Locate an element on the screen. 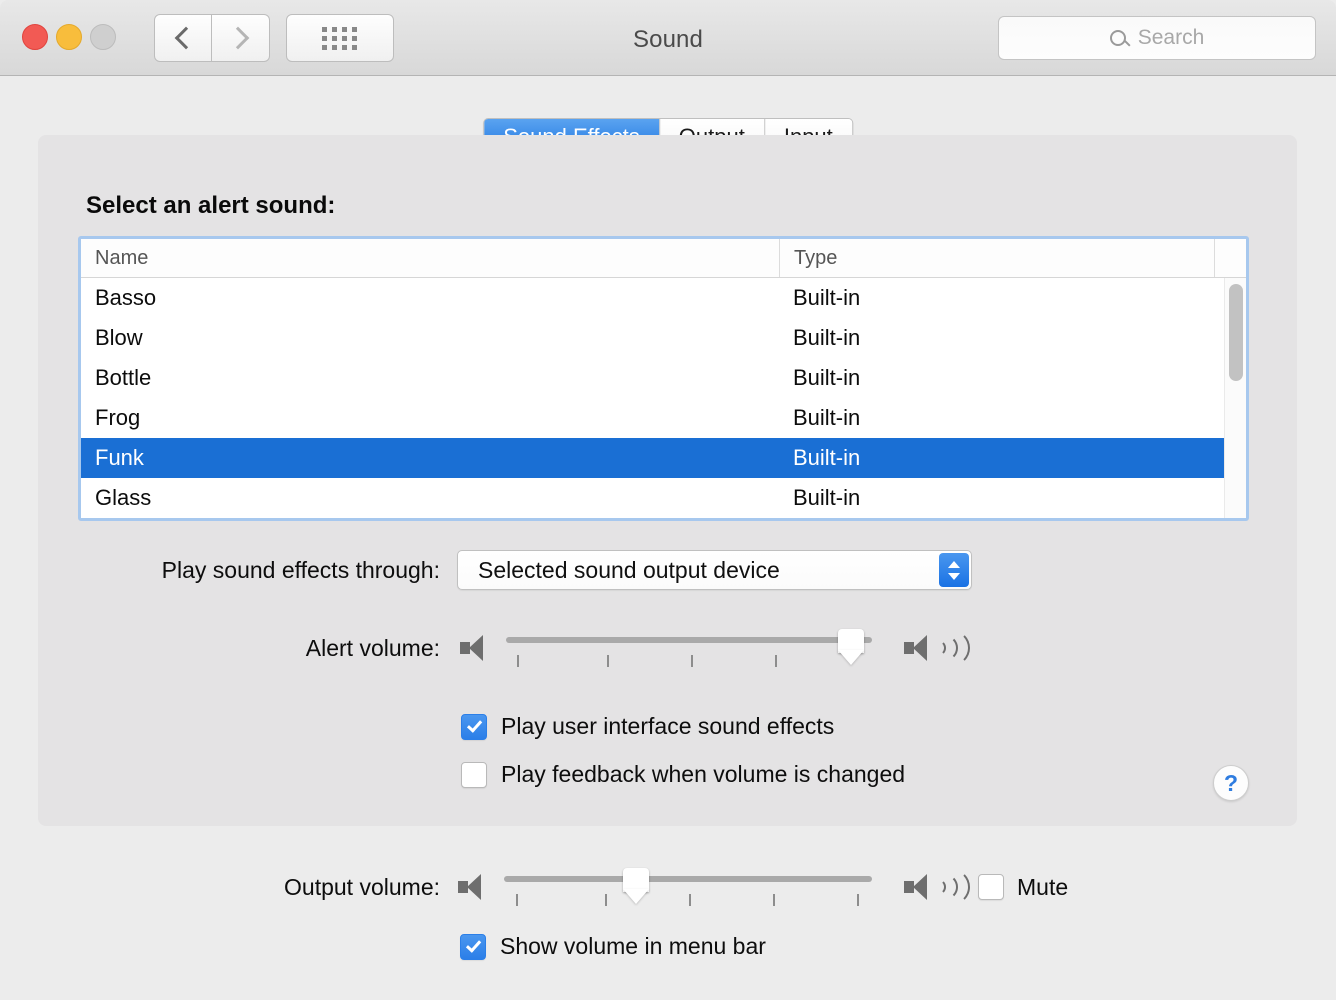 Image resolution: width=1336 pixels, height=1000 pixels. show-volume-menubar-checkbox is located at coordinates (473, 946).